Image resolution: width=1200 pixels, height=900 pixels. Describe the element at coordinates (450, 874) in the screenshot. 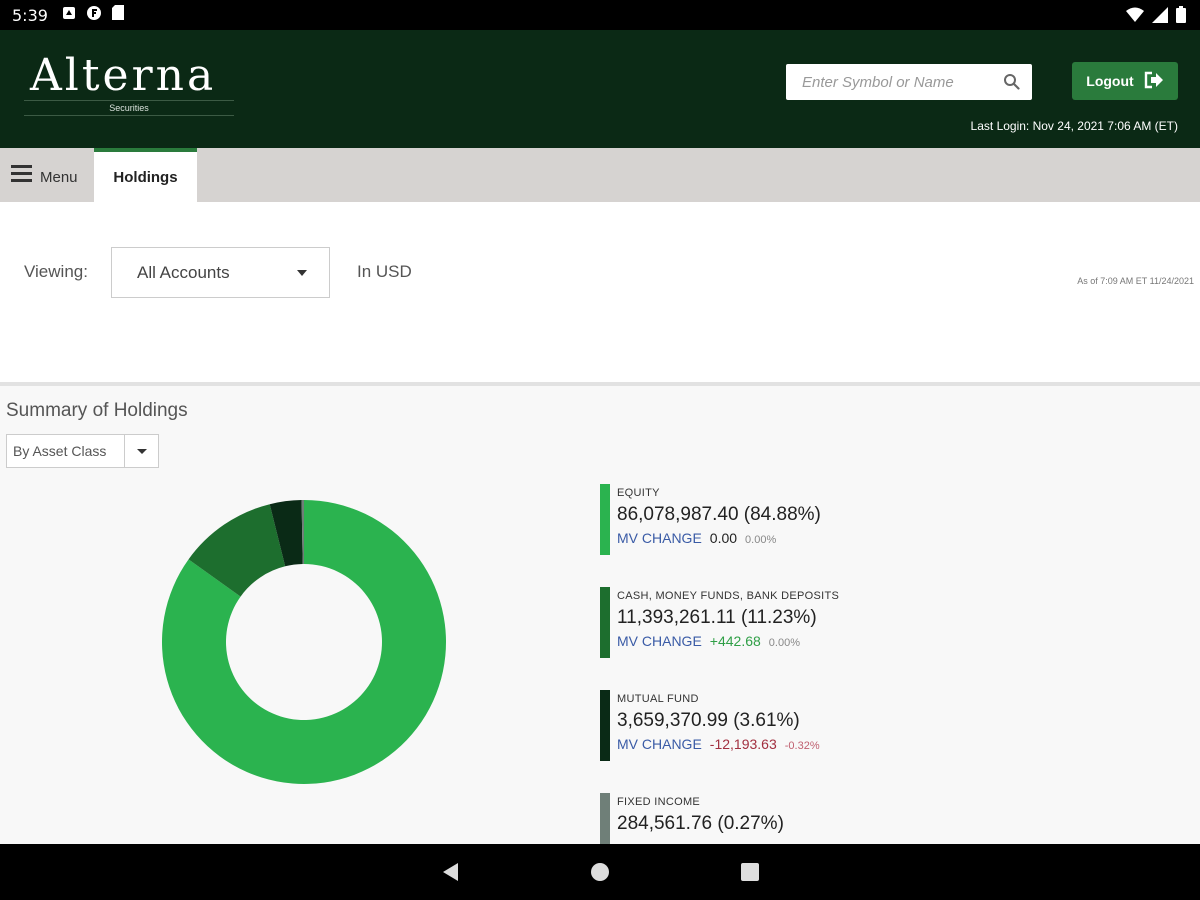

I see `back-icon` at that location.